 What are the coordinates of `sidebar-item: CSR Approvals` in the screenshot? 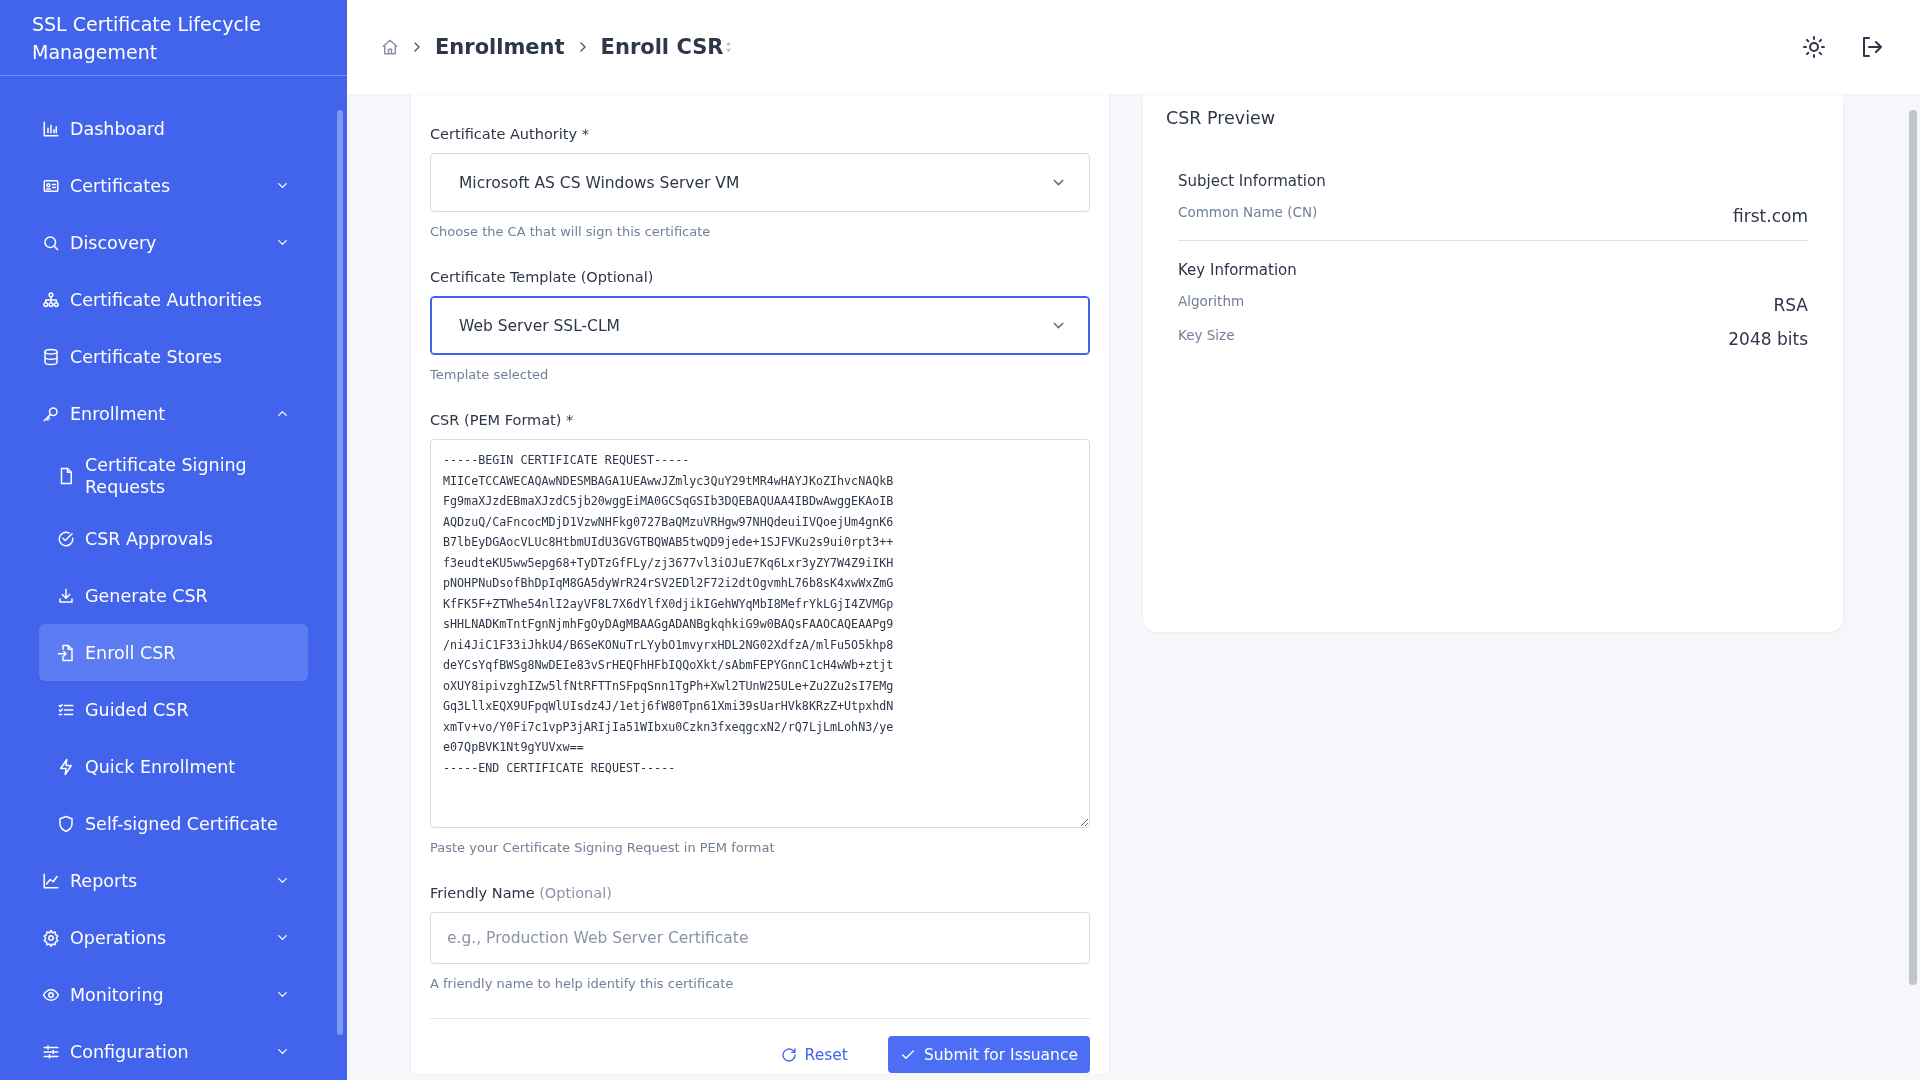 It's located at (173, 538).